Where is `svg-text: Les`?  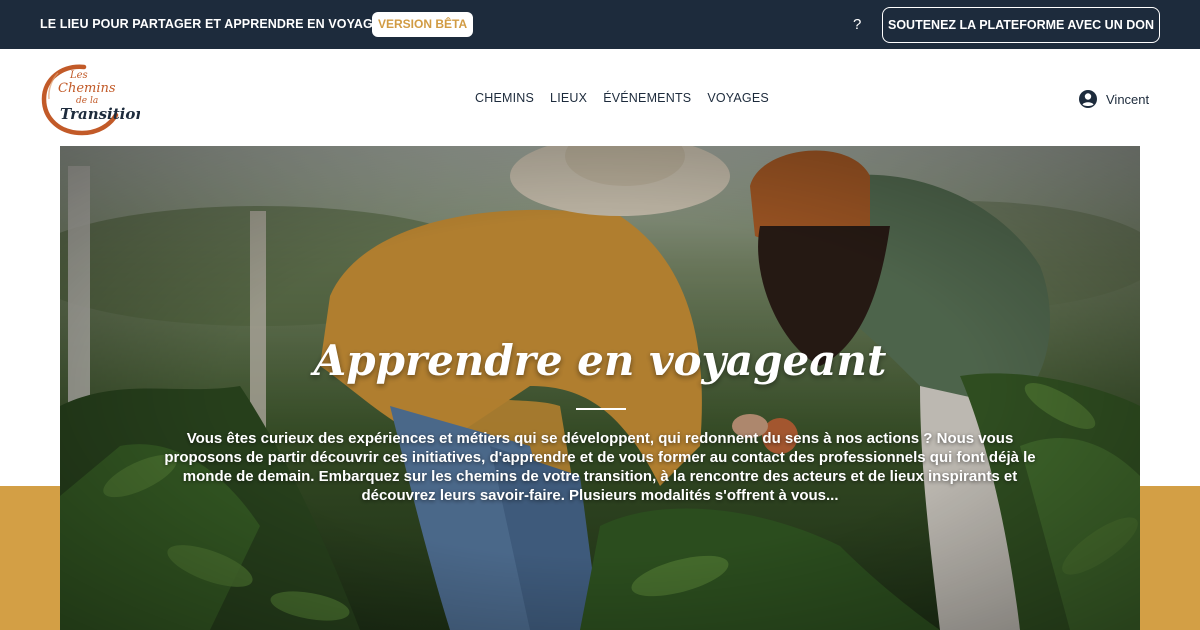
svg-text: Les is located at coordinates (78, 75).